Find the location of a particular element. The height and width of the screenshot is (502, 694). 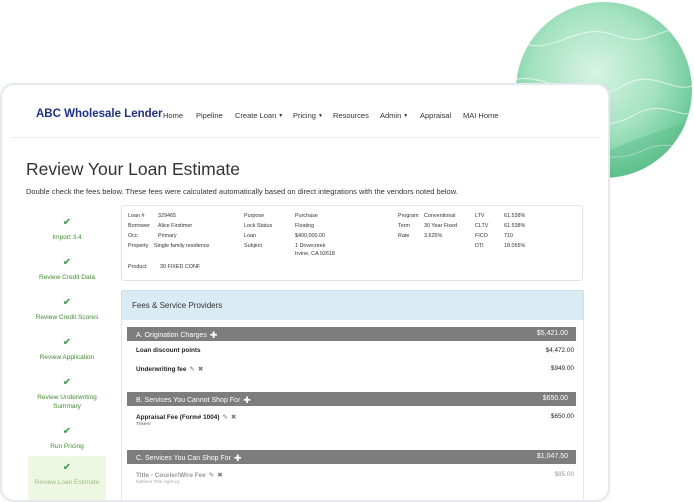

nav-admin: Admin ▼ is located at coordinates (394, 115).